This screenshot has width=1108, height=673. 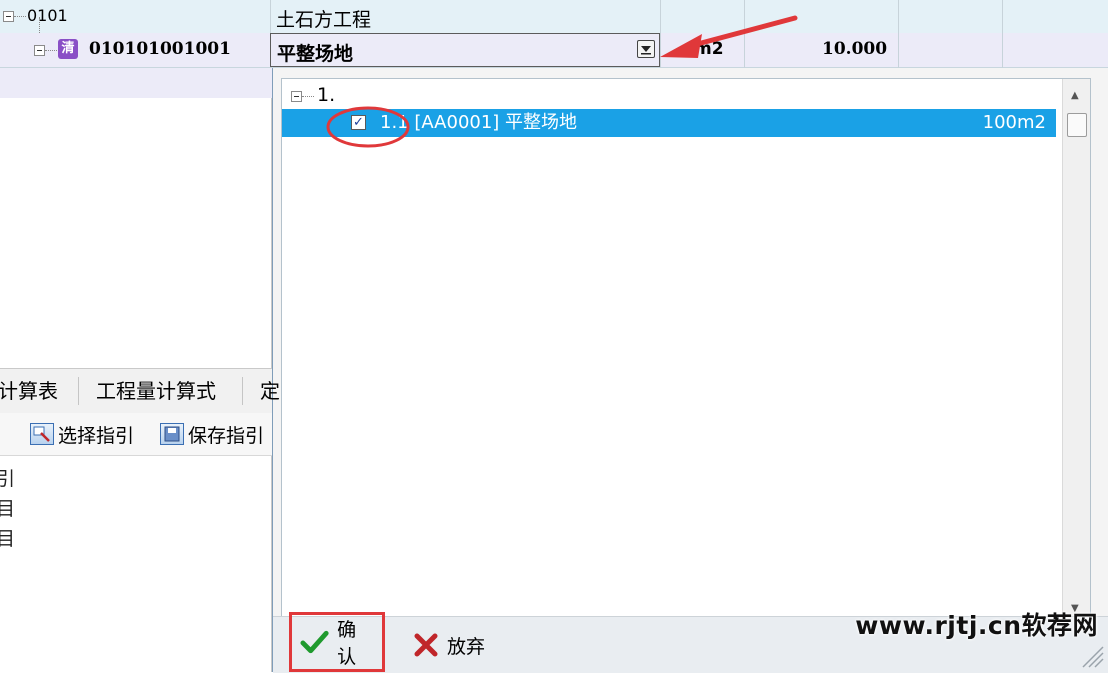 I want to click on annotation-circle-icon, so click(x=368, y=127).